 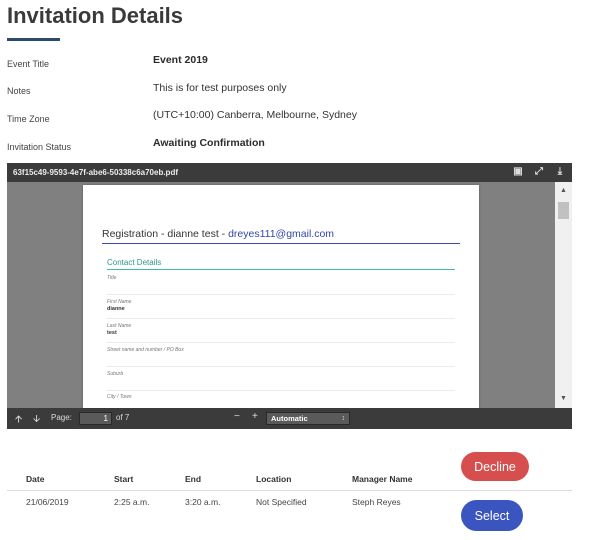 I want to click on registration-rule, so click(x=281, y=243).